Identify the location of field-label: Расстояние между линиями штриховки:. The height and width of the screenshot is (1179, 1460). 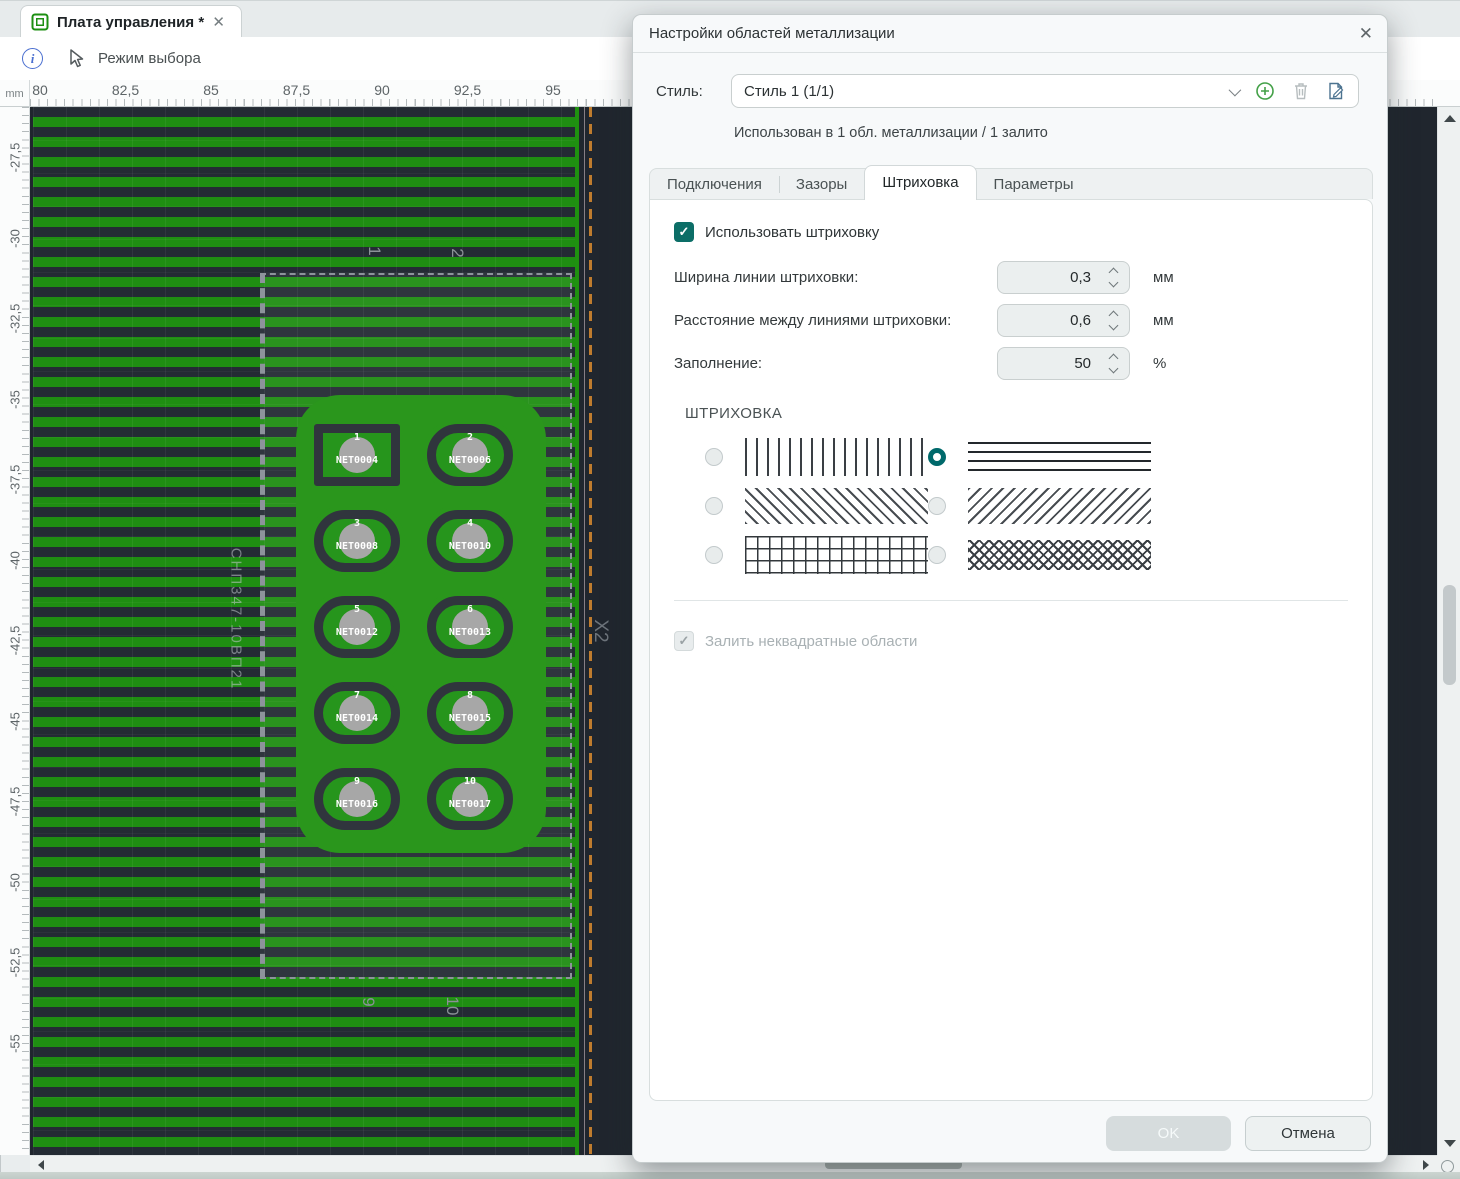
(813, 320).